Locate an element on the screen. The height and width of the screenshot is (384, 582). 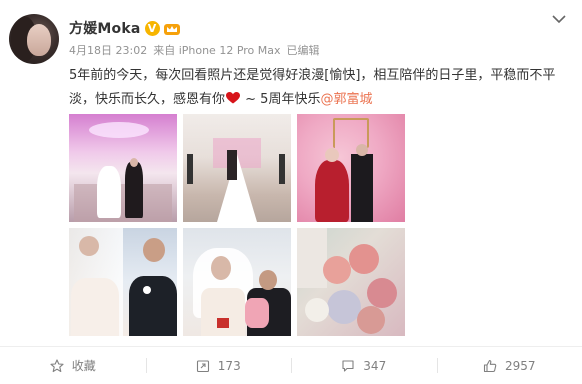
post-date: 4月18日 23:02 is located at coordinates (108, 50).